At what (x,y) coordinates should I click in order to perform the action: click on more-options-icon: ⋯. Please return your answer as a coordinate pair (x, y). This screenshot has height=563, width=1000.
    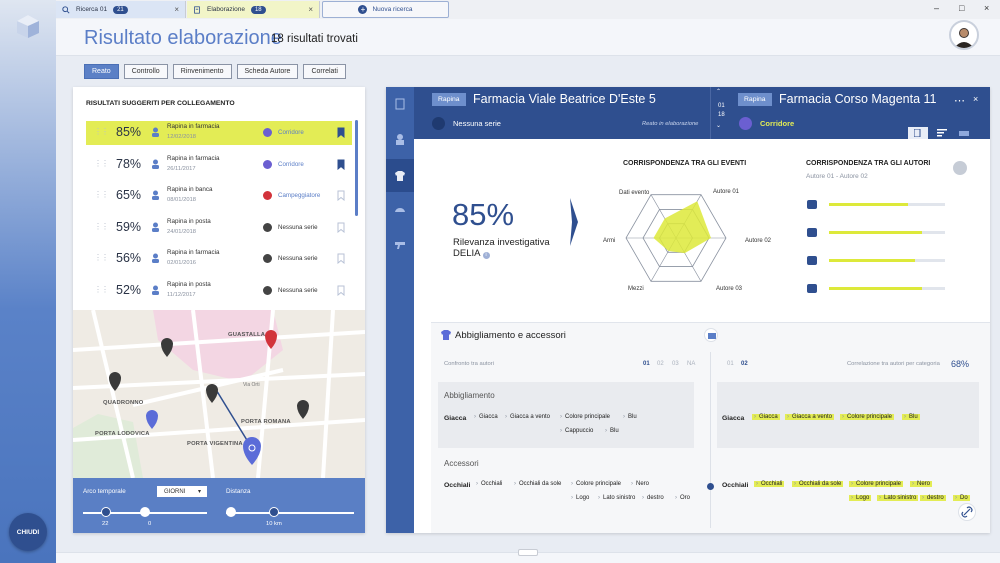
    Looking at the image, I should click on (959, 100).